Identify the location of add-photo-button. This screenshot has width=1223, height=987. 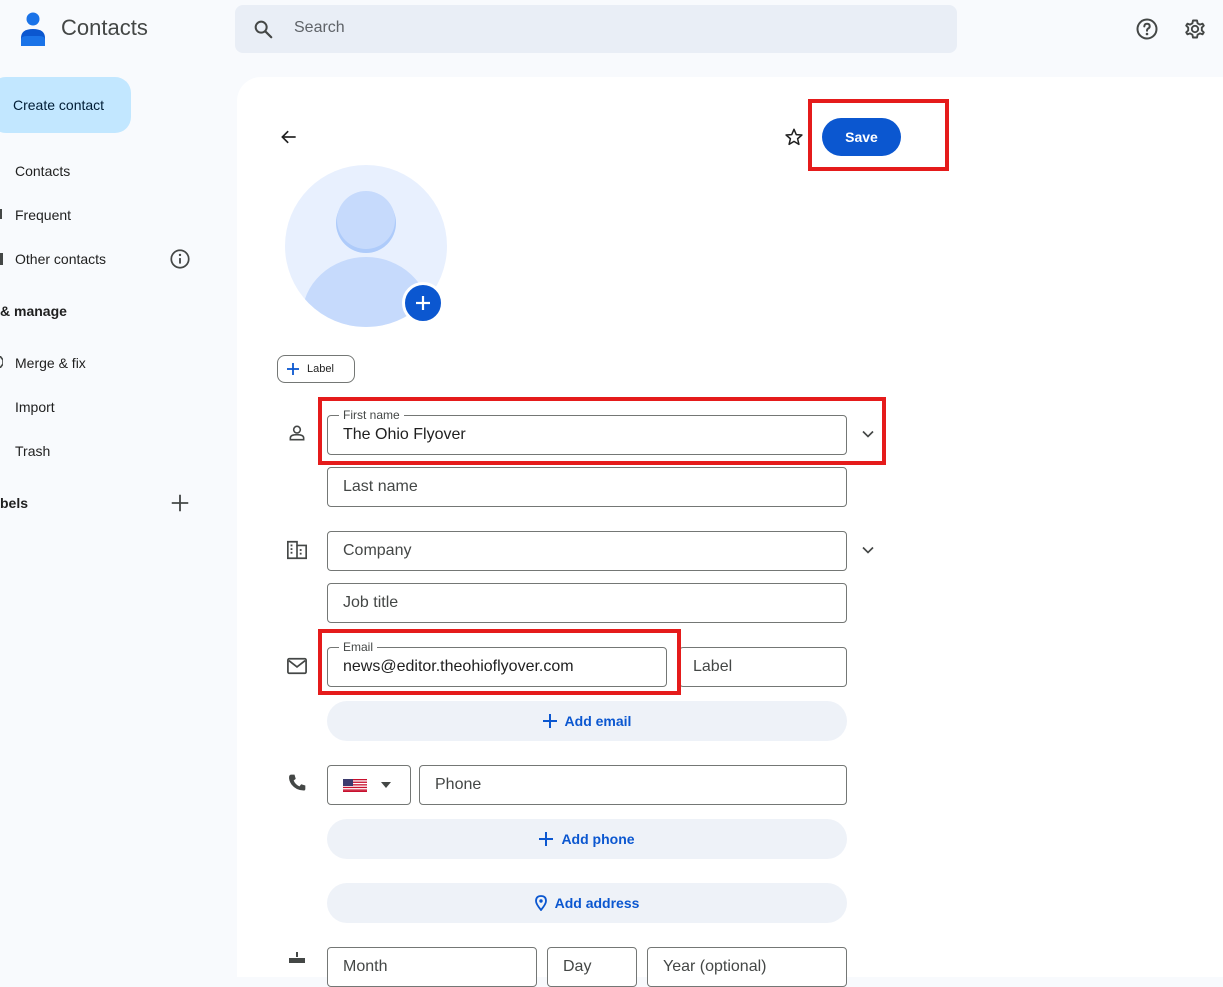
(423, 303).